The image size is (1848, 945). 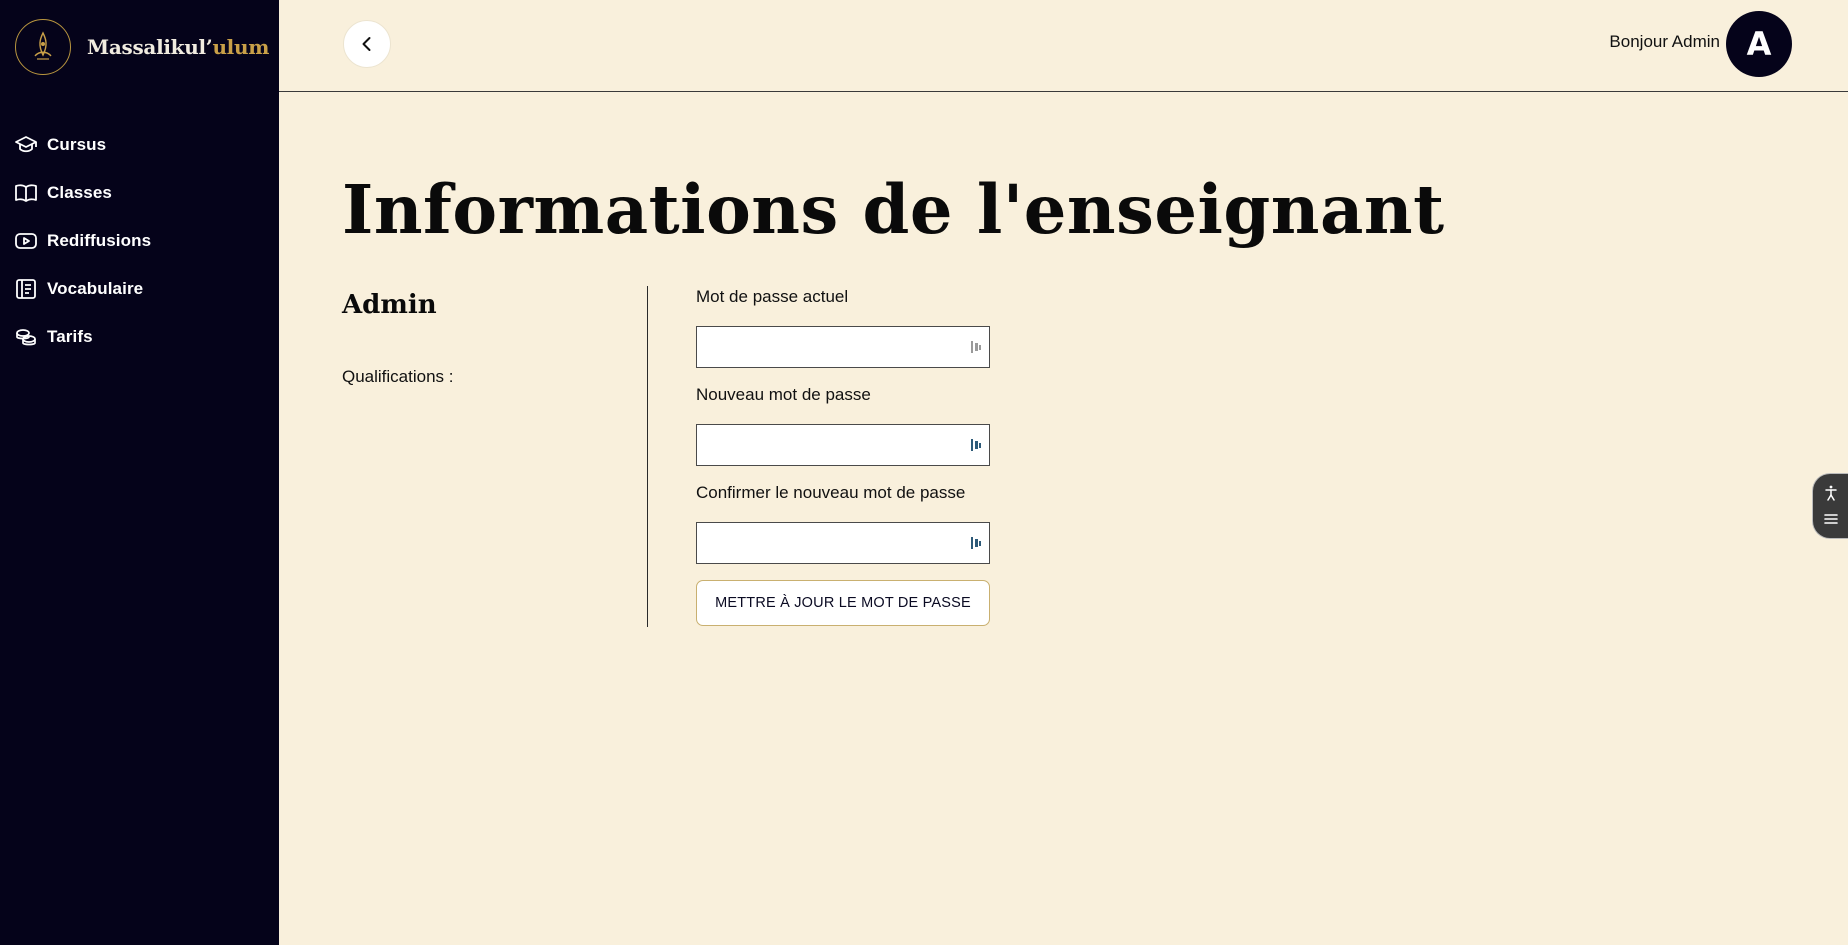 What do you see at coordinates (95, 288) in the screenshot?
I see `sidebar-item-label: Vocabulaire` at bounding box center [95, 288].